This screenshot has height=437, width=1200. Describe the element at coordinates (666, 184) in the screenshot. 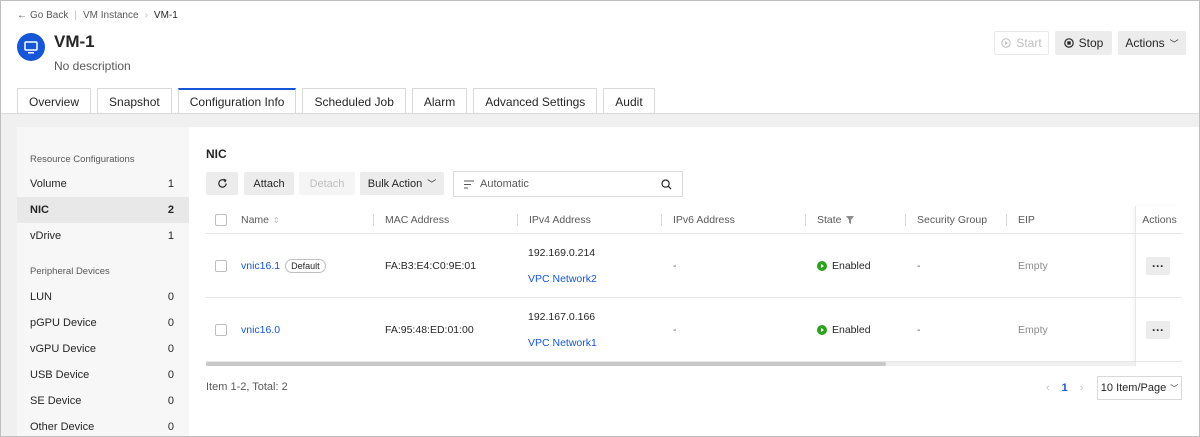

I see `search-icon` at that location.